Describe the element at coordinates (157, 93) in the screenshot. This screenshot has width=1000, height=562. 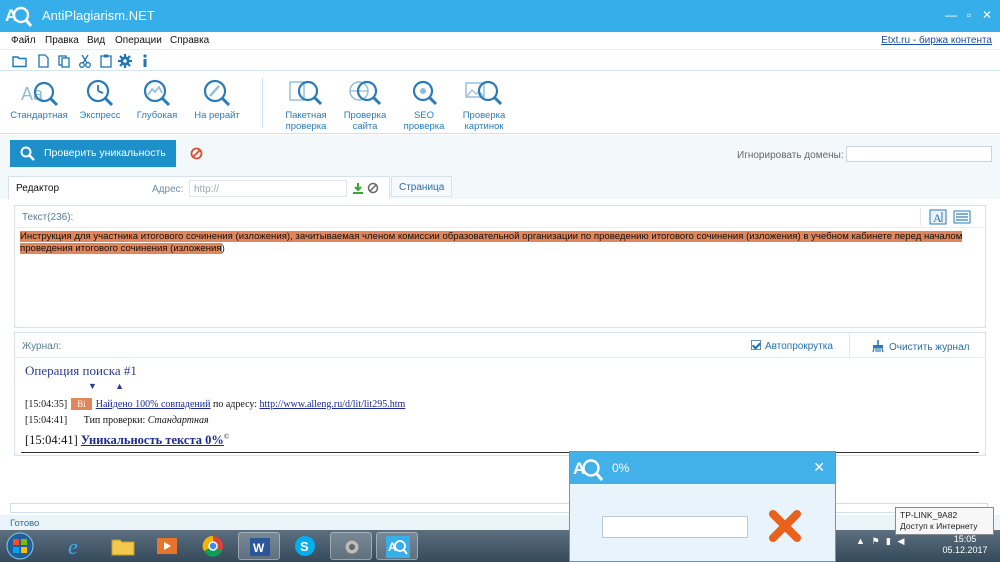
I see `deep-check-icon` at that location.